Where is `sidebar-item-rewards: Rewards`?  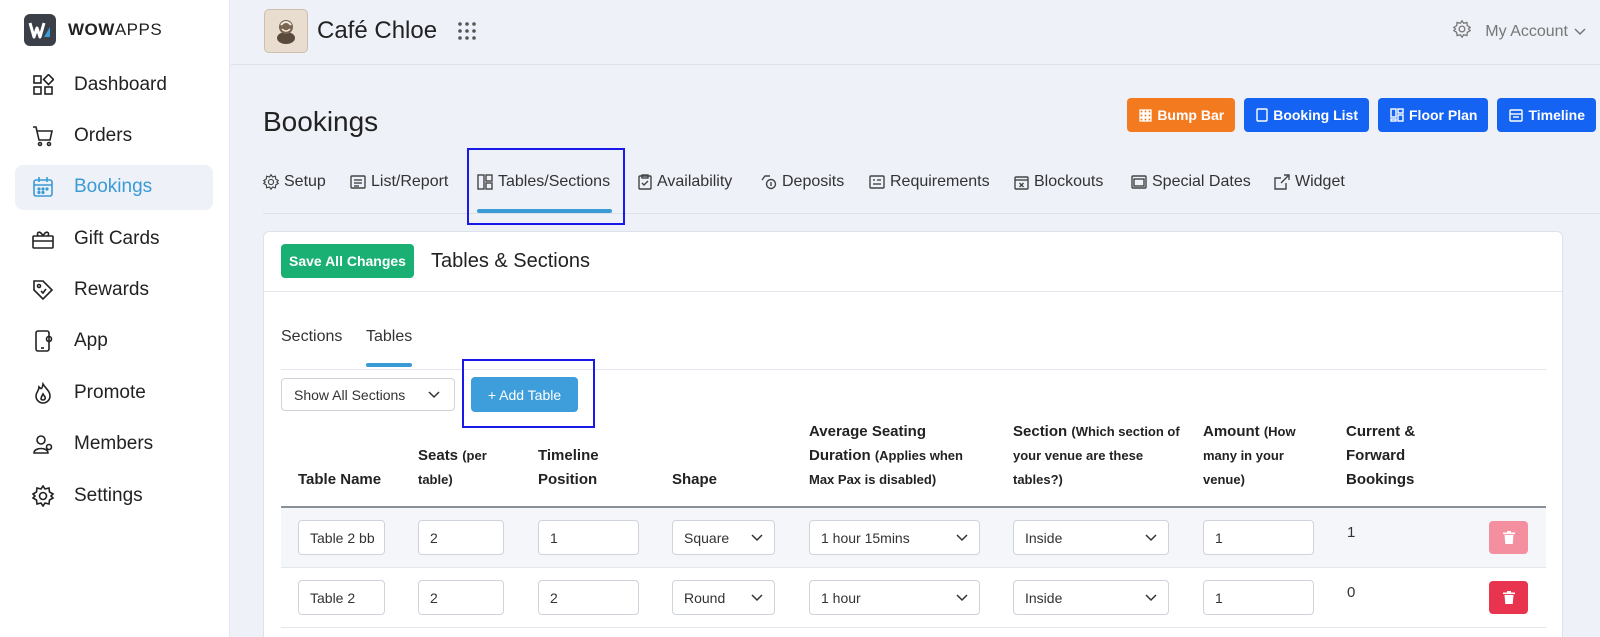 sidebar-item-rewards: Rewards is located at coordinates (114, 290).